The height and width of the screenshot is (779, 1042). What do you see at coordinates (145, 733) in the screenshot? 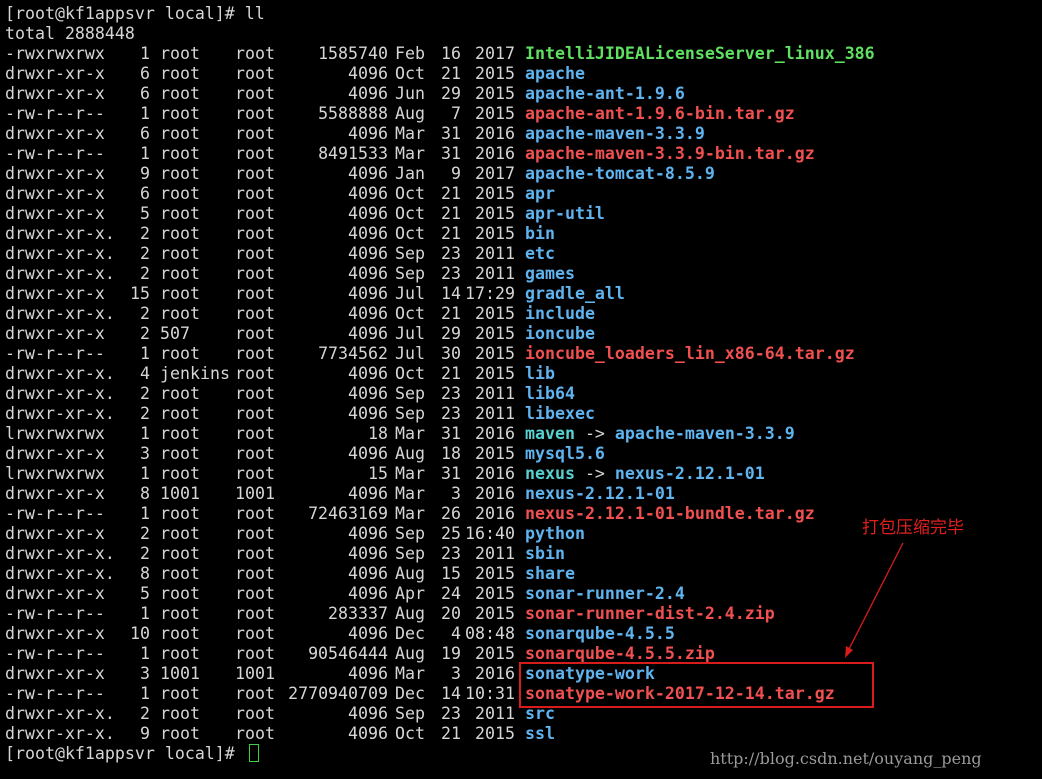
I see `link-count: 9` at bounding box center [145, 733].